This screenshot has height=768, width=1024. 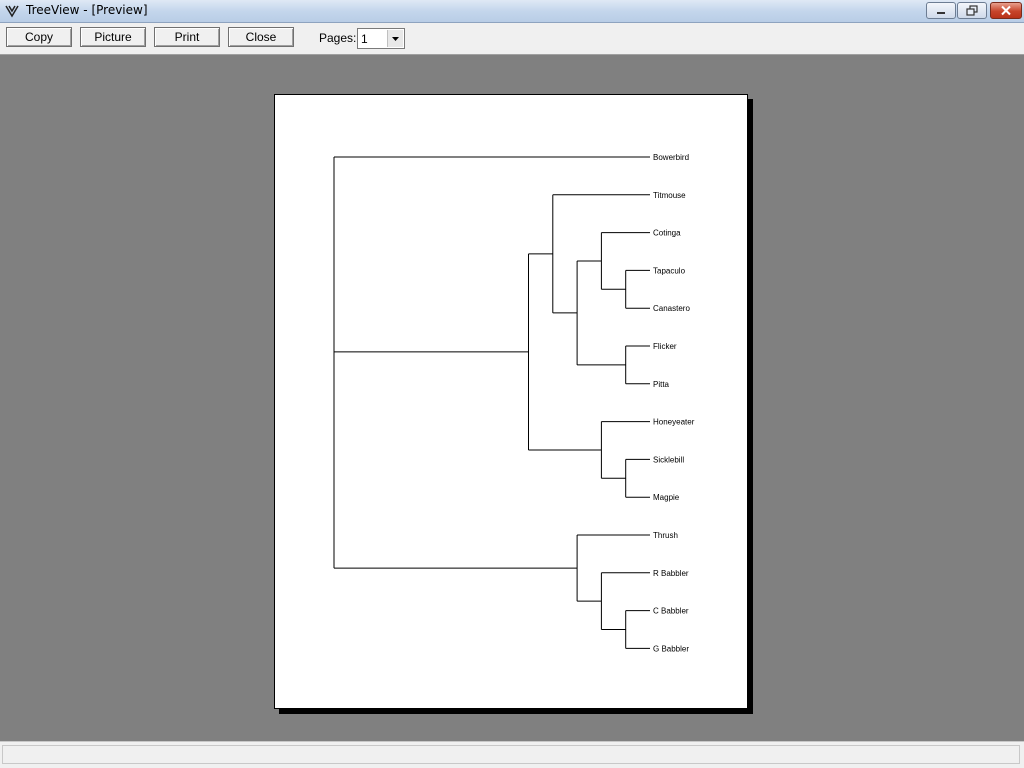 I want to click on copy-button: Copy, so click(x=39, y=37).